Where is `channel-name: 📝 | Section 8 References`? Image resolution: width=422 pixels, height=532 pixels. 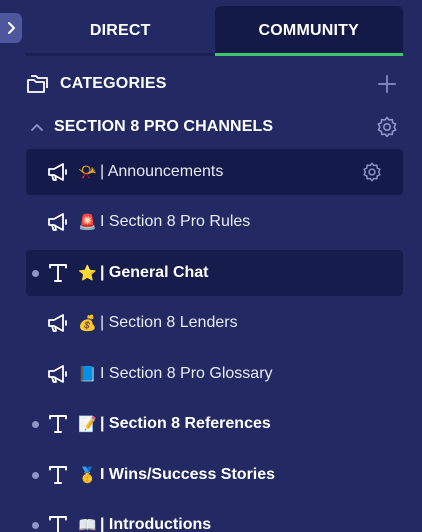
channel-name: 📝 | Section 8 References is located at coordinates (174, 424).